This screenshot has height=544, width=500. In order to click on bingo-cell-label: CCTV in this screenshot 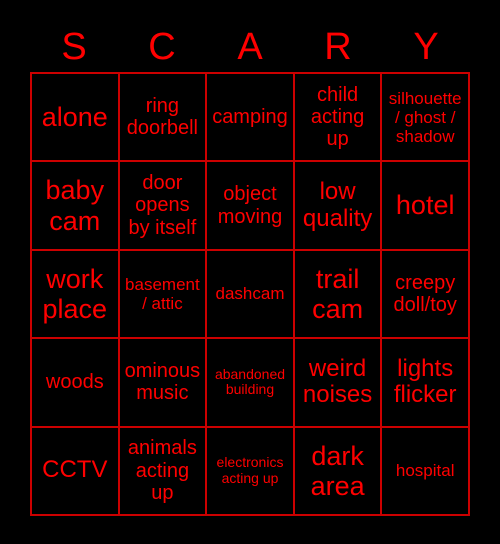, I will do `click(75, 470)`.